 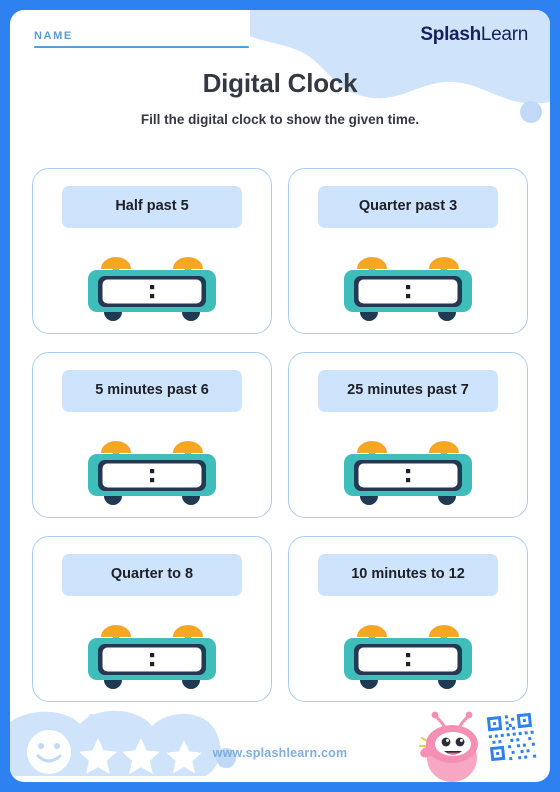 I want to click on logo-text-light: Learn, so click(x=504, y=34).